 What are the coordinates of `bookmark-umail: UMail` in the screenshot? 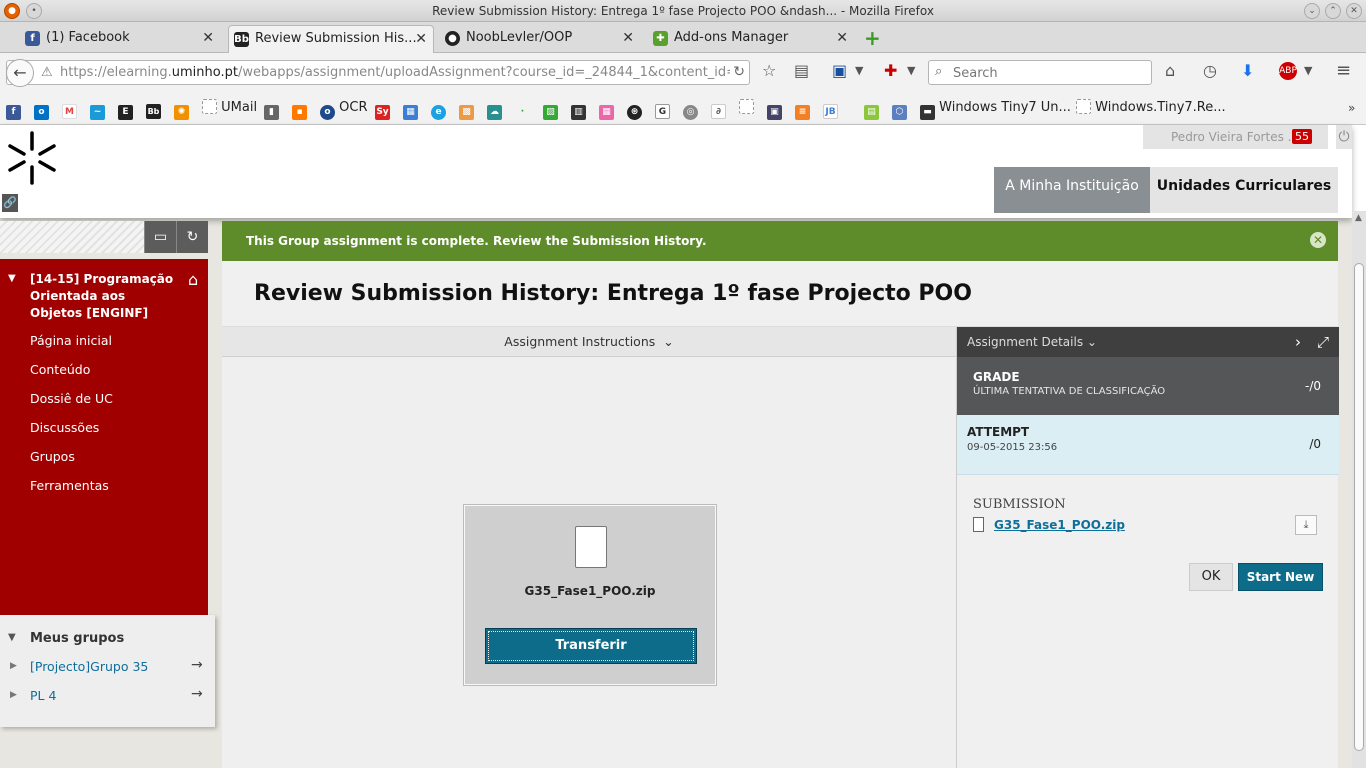 It's located at (229, 108).